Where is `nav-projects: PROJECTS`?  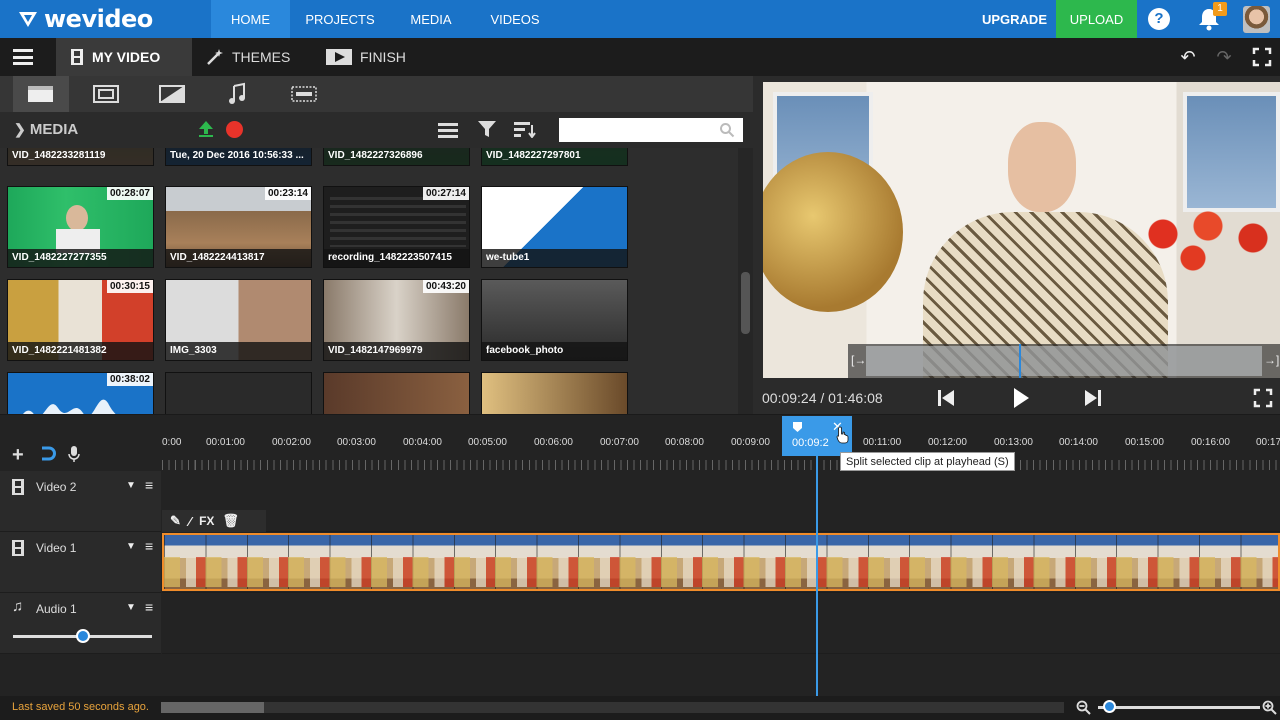 nav-projects: PROJECTS is located at coordinates (340, 19).